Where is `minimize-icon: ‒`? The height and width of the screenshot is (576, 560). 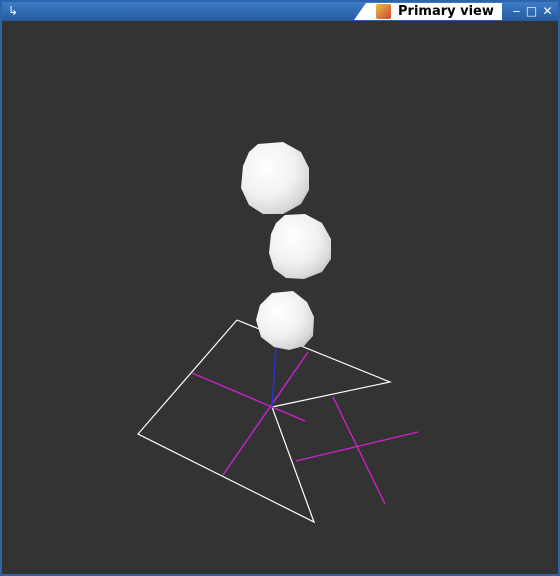
minimize-icon: ‒ is located at coordinates (516, 11).